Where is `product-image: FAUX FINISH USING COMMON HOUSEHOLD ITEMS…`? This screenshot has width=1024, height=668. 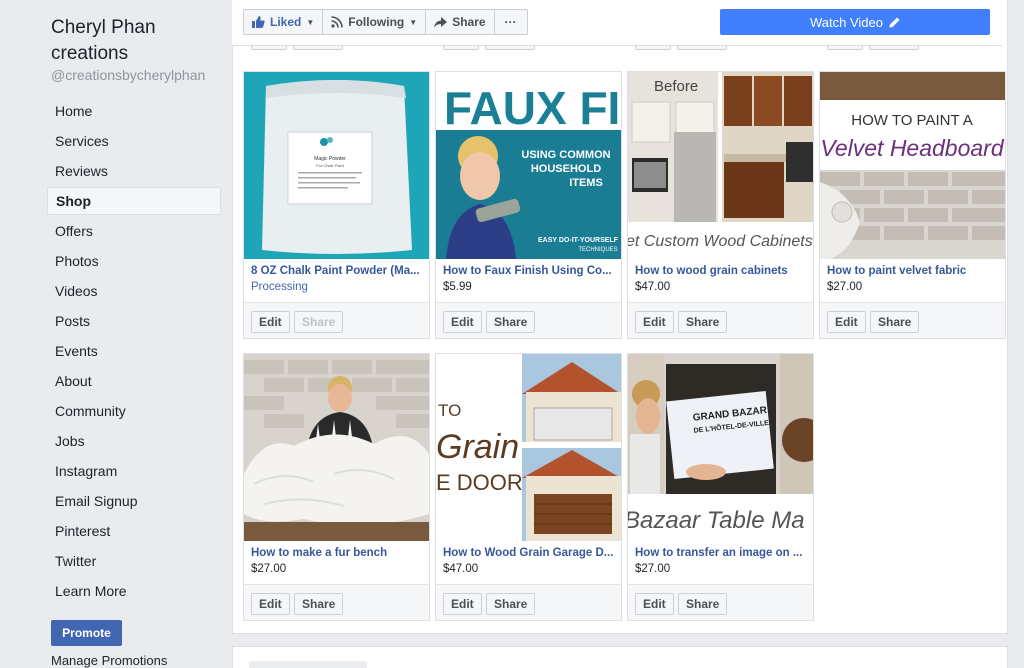
product-image: FAUX FINISH USING COMMON HOUSEHOLD ITEMS… is located at coordinates (528, 165).